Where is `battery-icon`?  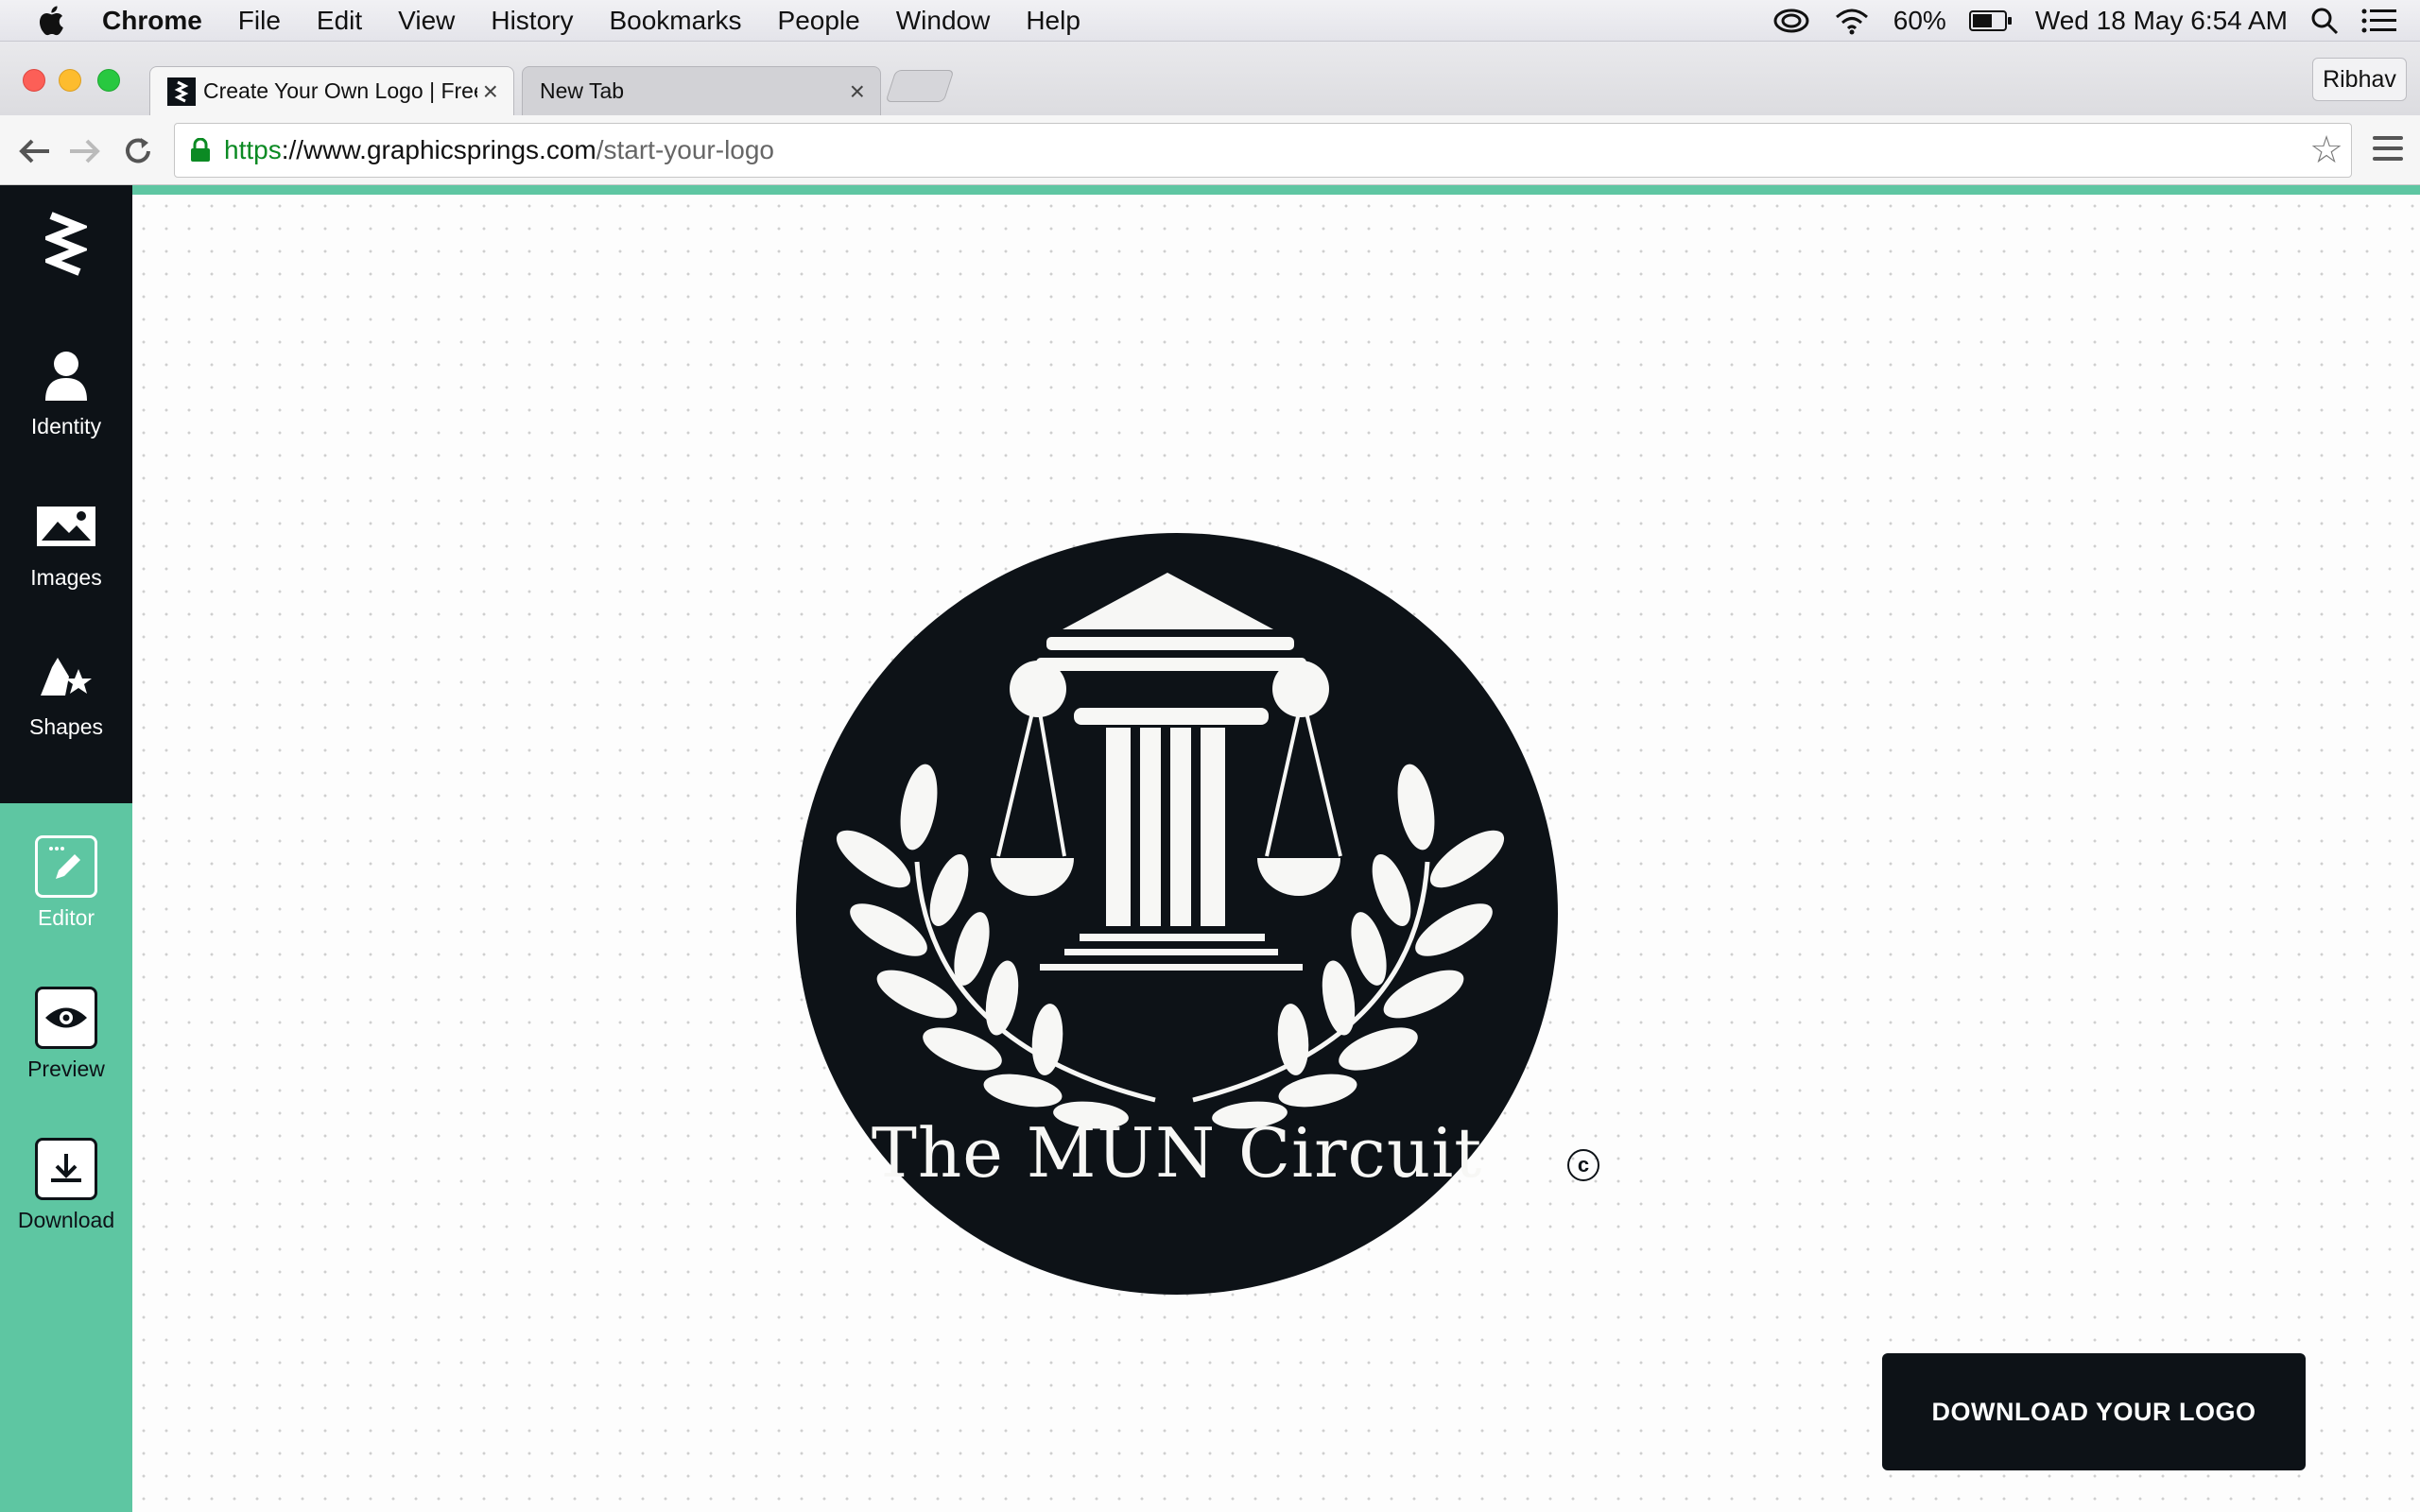
battery-icon is located at coordinates (1991, 20).